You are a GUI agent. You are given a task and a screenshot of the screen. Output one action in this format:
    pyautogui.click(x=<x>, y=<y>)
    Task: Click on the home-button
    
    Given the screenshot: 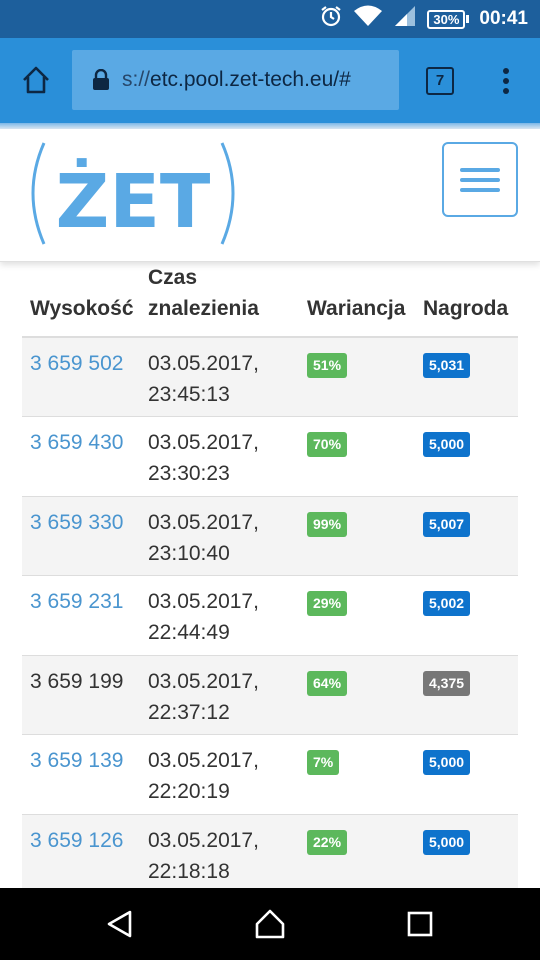 What is the action you would take?
    pyautogui.click(x=270, y=924)
    